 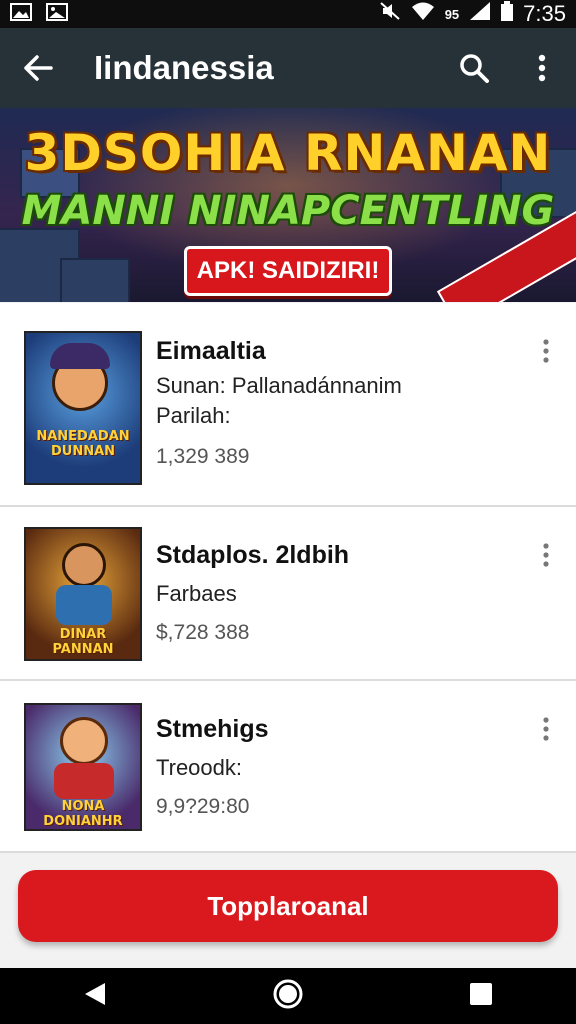 I want to click on page-title: Iindanessia, so click(x=184, y=67).